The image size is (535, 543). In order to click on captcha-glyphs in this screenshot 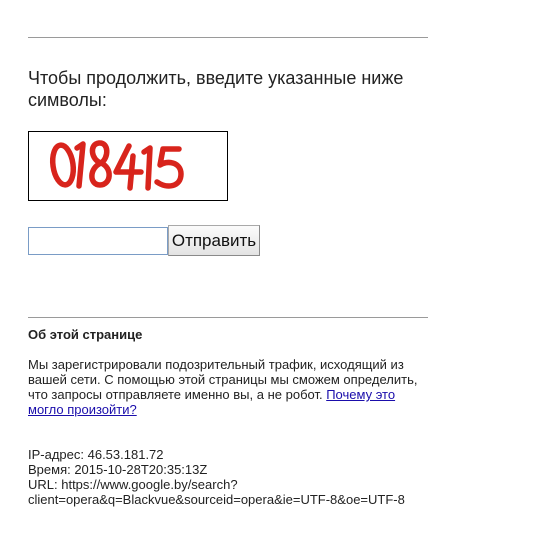, I will do `click(116, 165)`.